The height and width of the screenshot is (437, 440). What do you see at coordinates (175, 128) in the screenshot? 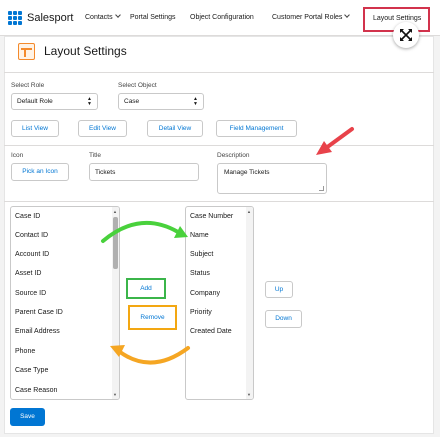
I see `tab-detail-view: Detail View` at bounding box center [175, 128].